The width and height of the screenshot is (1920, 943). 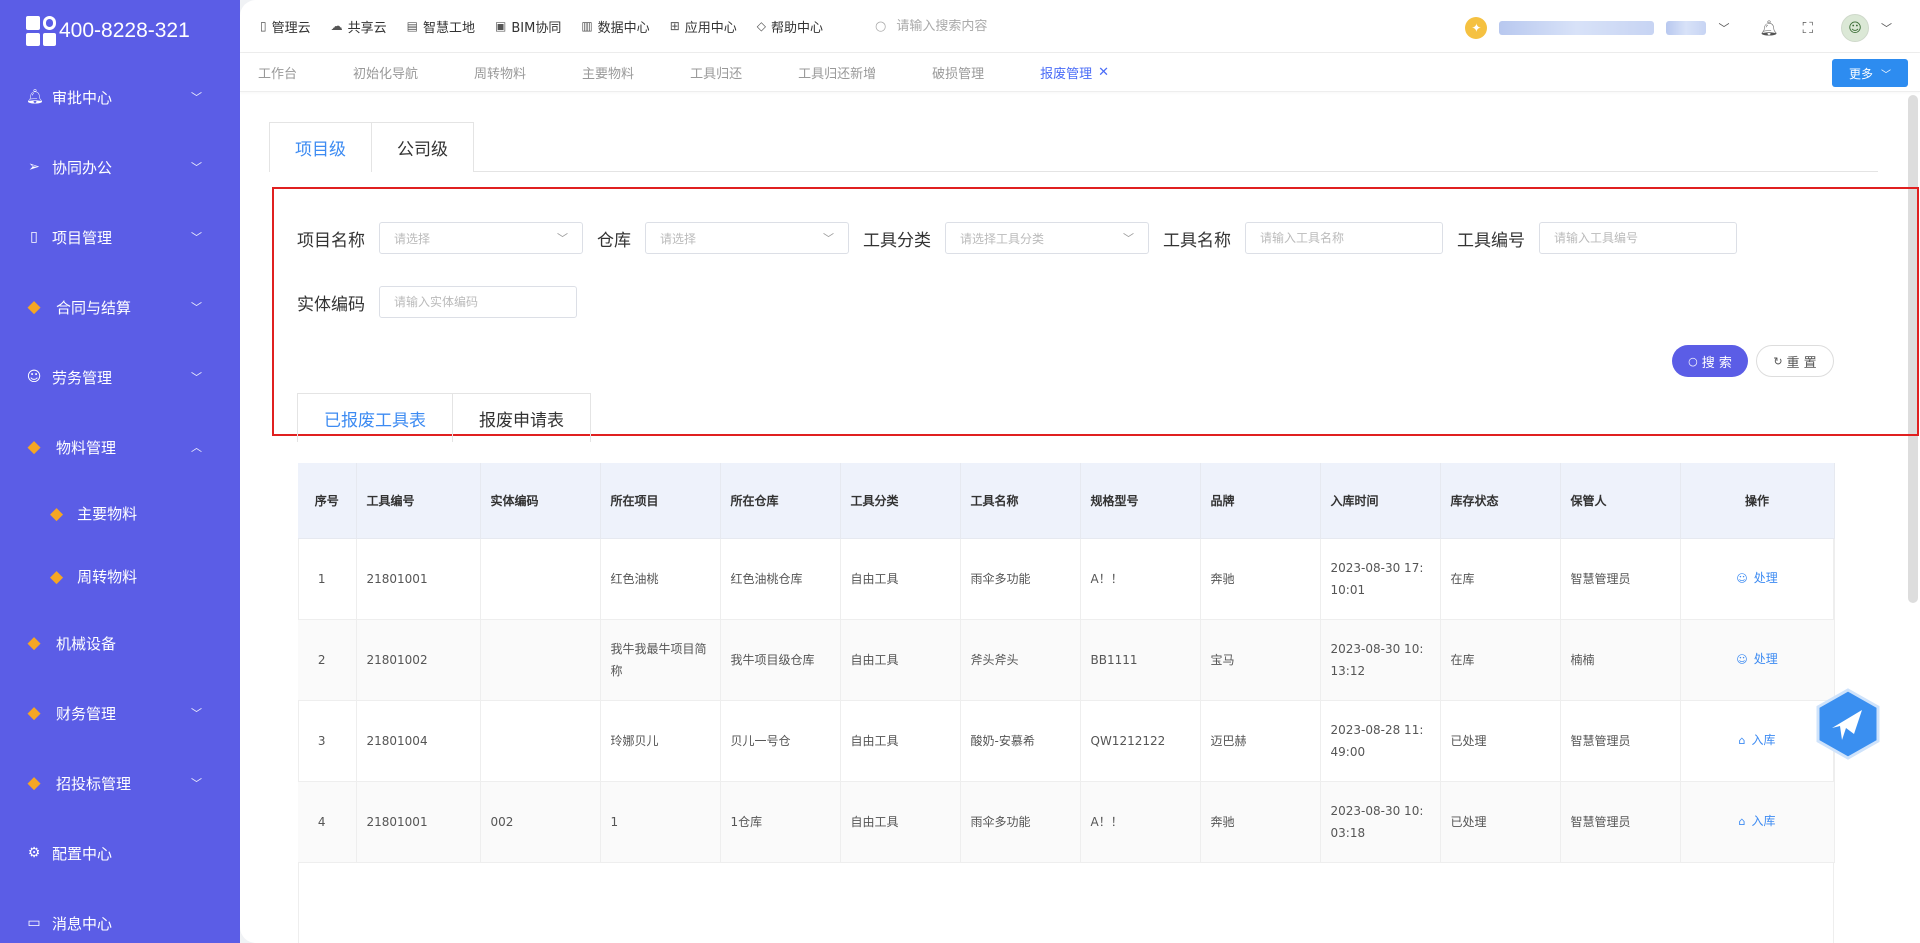 What do you see at coordinates (1638, 238) in the screenshot?
I see `tool-code-input` at bounding box center [1638, 238].